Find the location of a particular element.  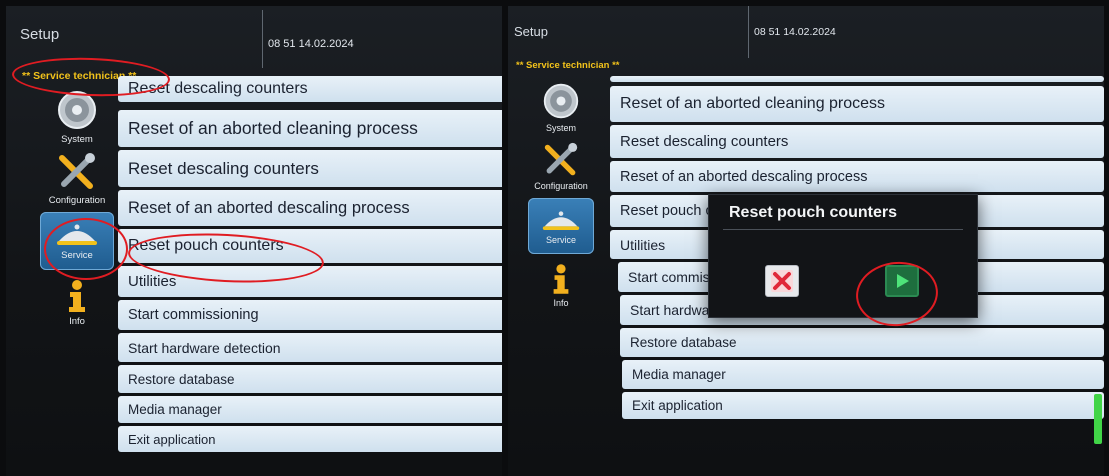

scrollbar is located at coordinates (1098, 419).